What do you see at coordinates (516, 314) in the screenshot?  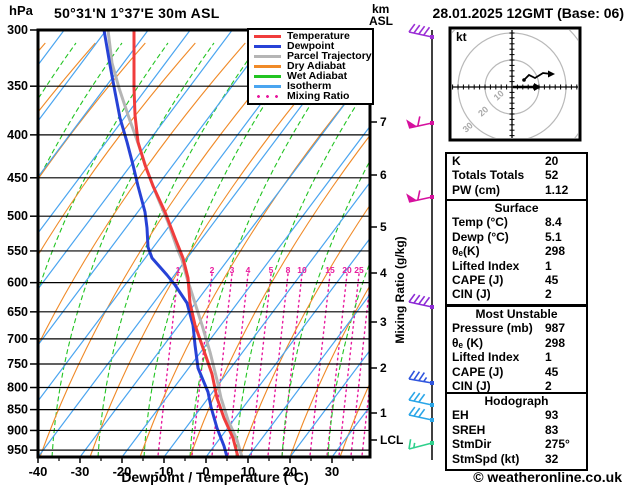 I see `table-section-header: Most Unstable` at bounding box center [516, 314].